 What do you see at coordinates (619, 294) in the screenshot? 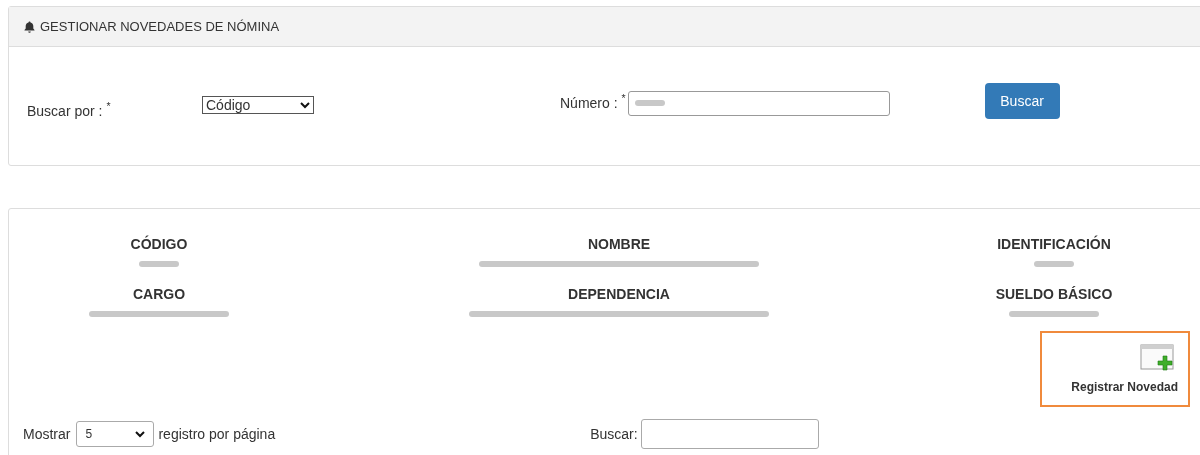
I see `field-label: DEPENDENCIA` at bounding box center [619, 294].